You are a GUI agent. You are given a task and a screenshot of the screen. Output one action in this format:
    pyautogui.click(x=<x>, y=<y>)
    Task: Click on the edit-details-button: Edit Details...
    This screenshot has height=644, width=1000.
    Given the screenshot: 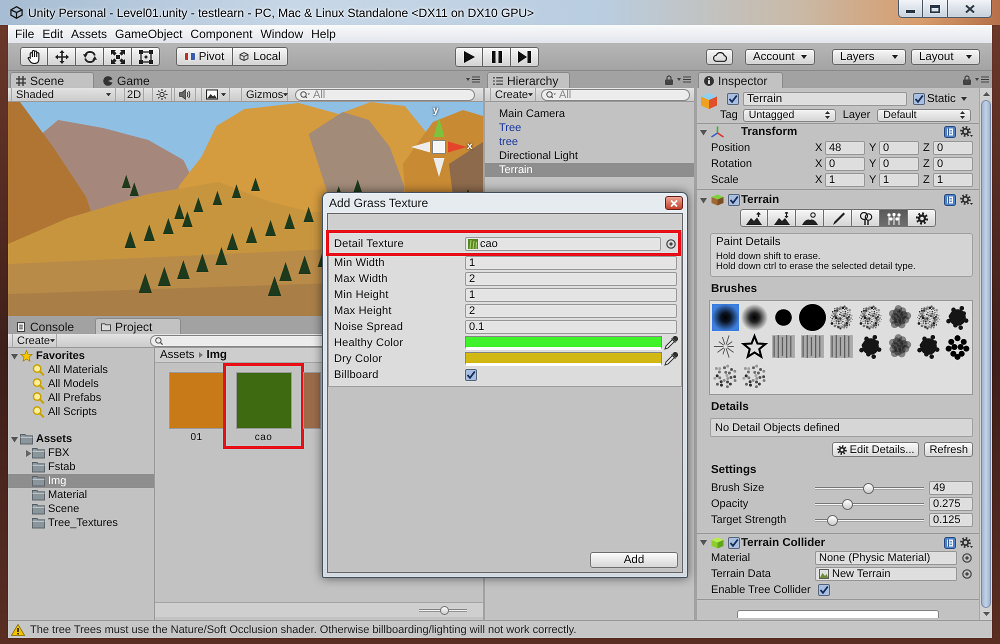 What is the action you would take?
    pyautogui.click(x=876, y=449)
    